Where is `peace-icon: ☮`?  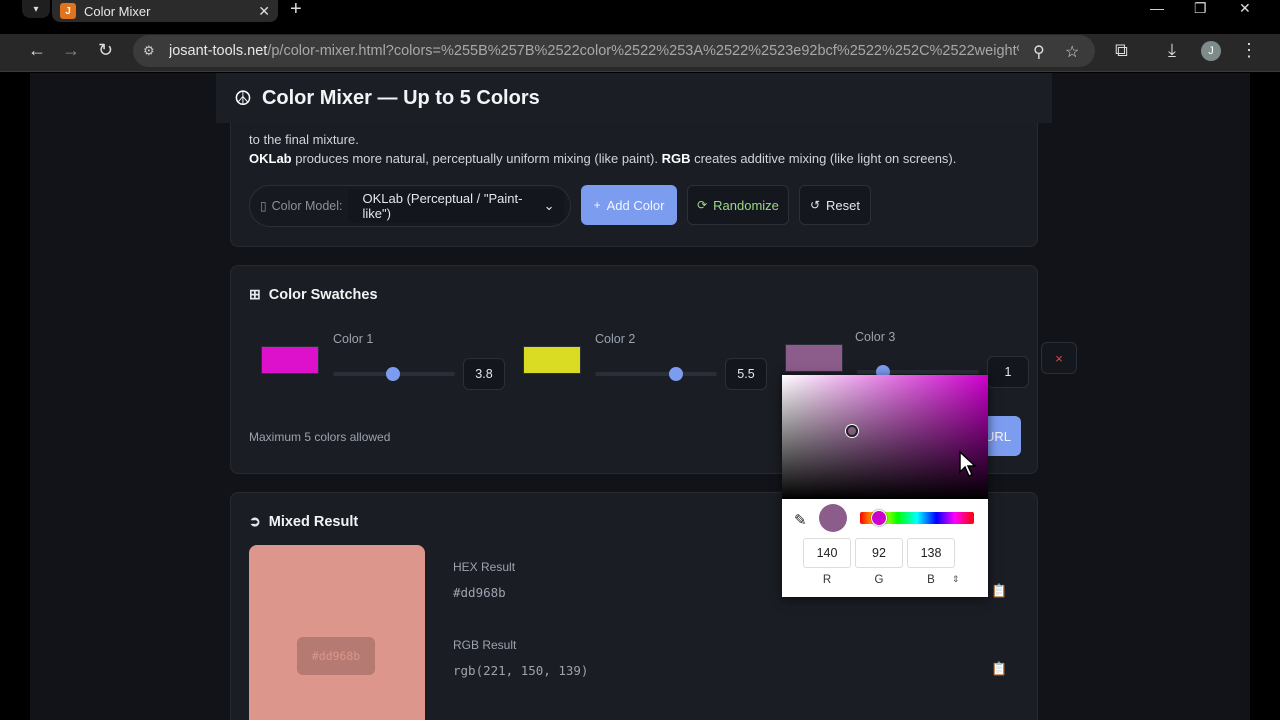 peace-icon: ☮ is located at coordinates (243, 98).